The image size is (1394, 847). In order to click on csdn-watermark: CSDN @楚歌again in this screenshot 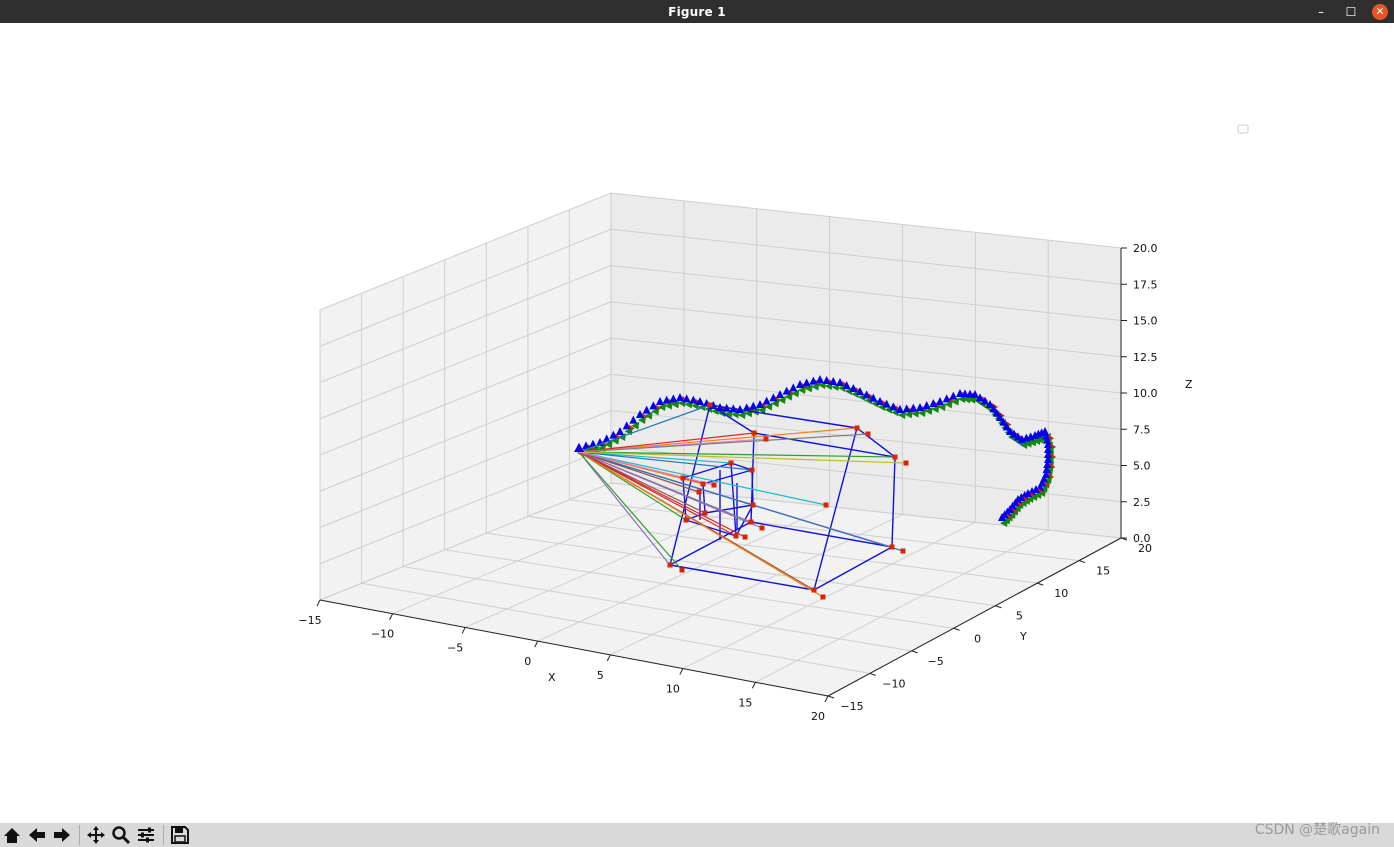, I will do `click(1317, 830)`.